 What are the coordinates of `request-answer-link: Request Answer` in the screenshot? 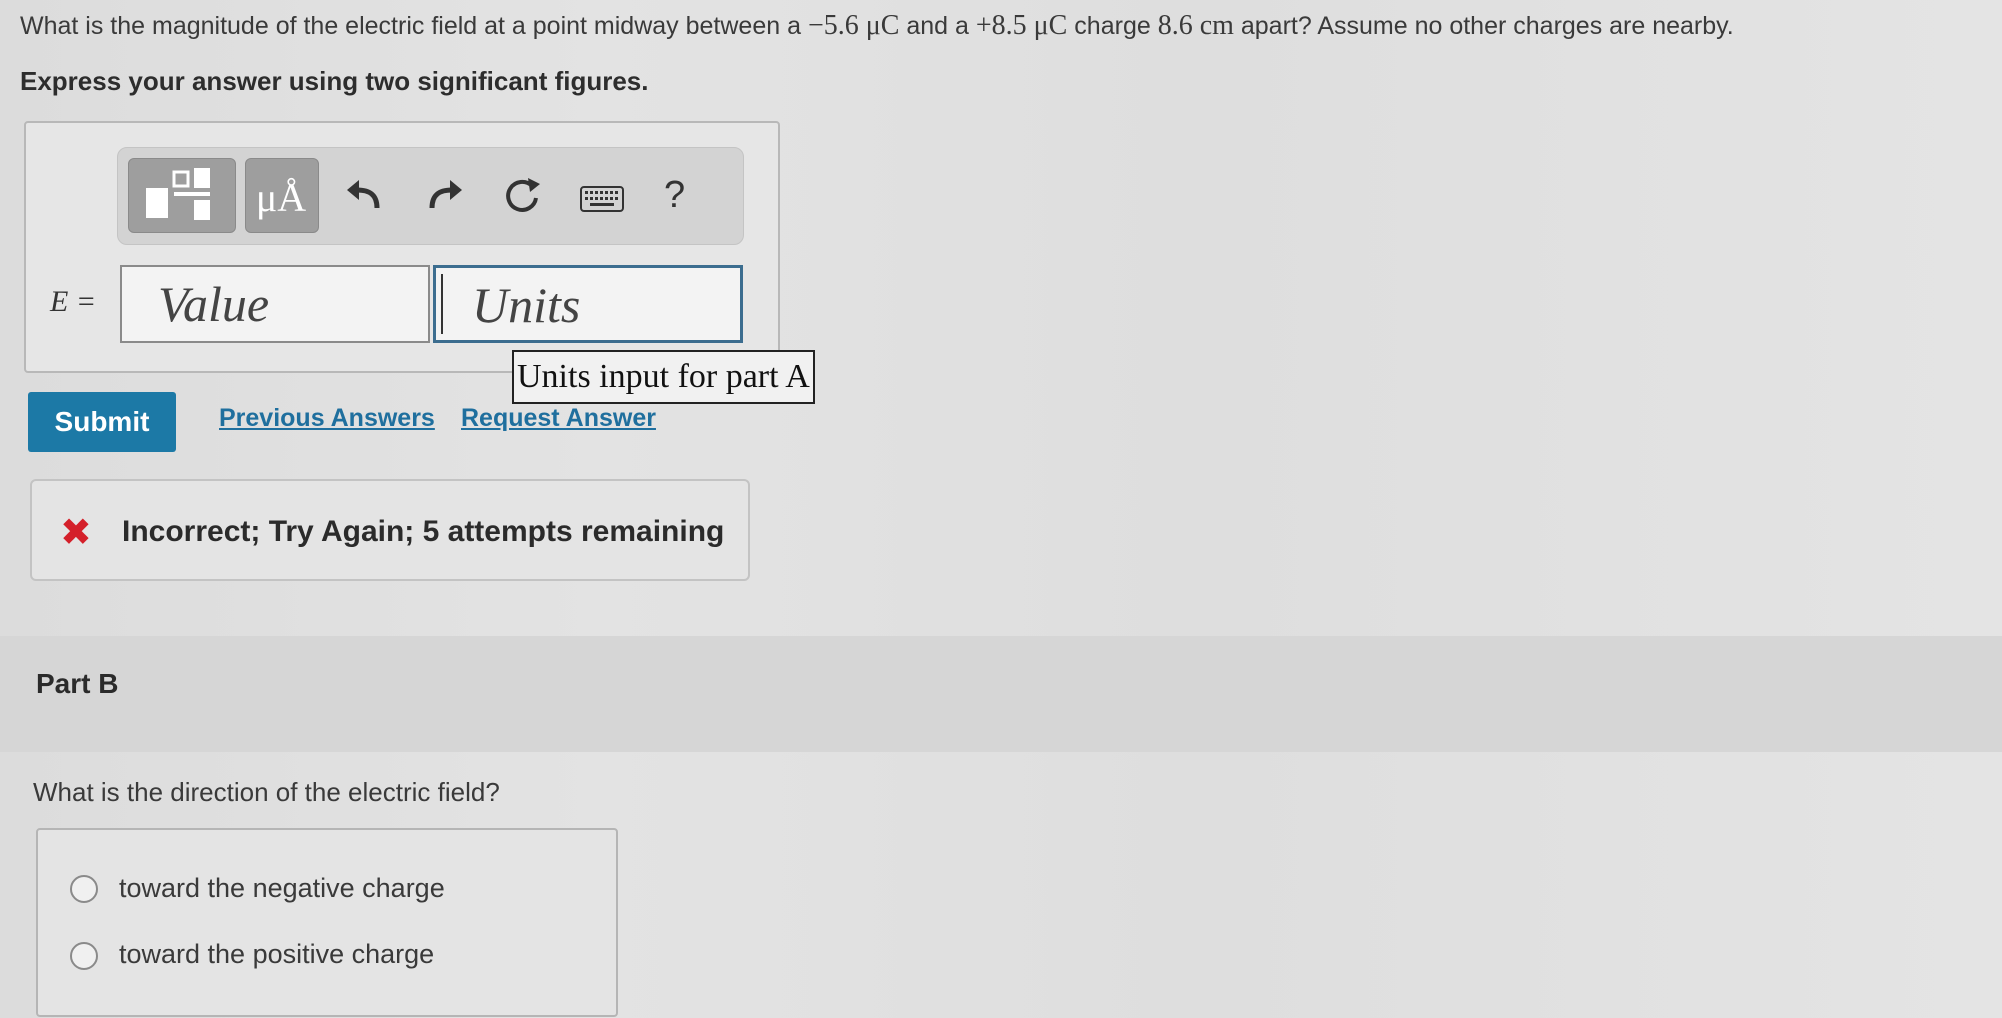 It's located at (558, 418).